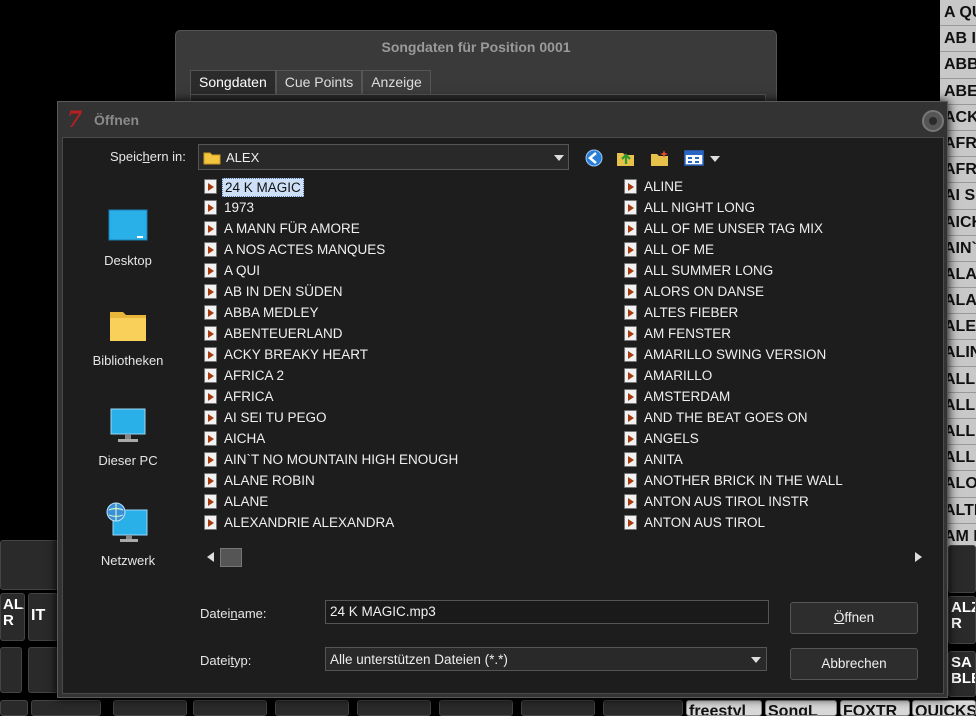  I want to click on file-item: AM FENSTER, so click(800, 333).